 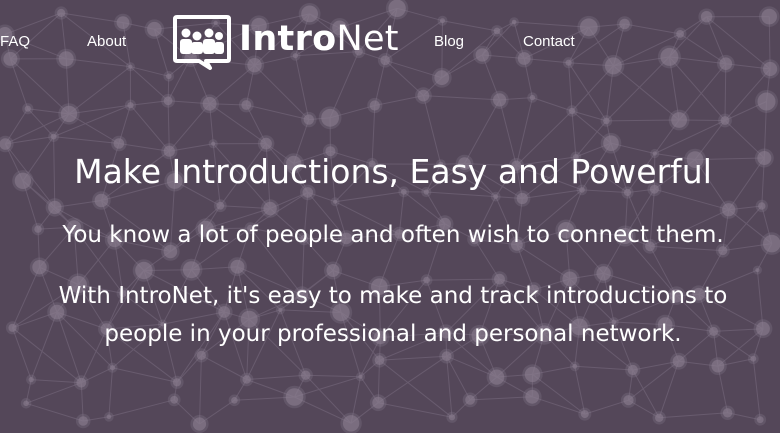 What do you see at coordinates (549, 41) in the screenshot?
I see `nav-link-contact: Contact` at bounding box center [549, 41].